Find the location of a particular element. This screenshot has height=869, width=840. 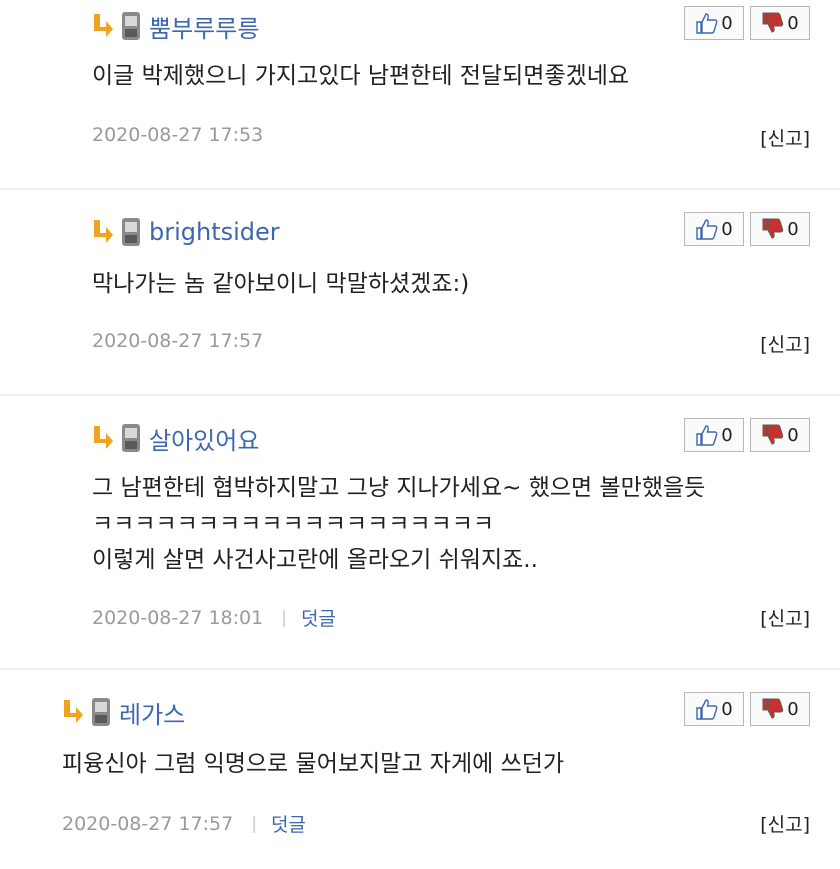

comment-author: 살아있어요 is located at coordinates (204, 438).